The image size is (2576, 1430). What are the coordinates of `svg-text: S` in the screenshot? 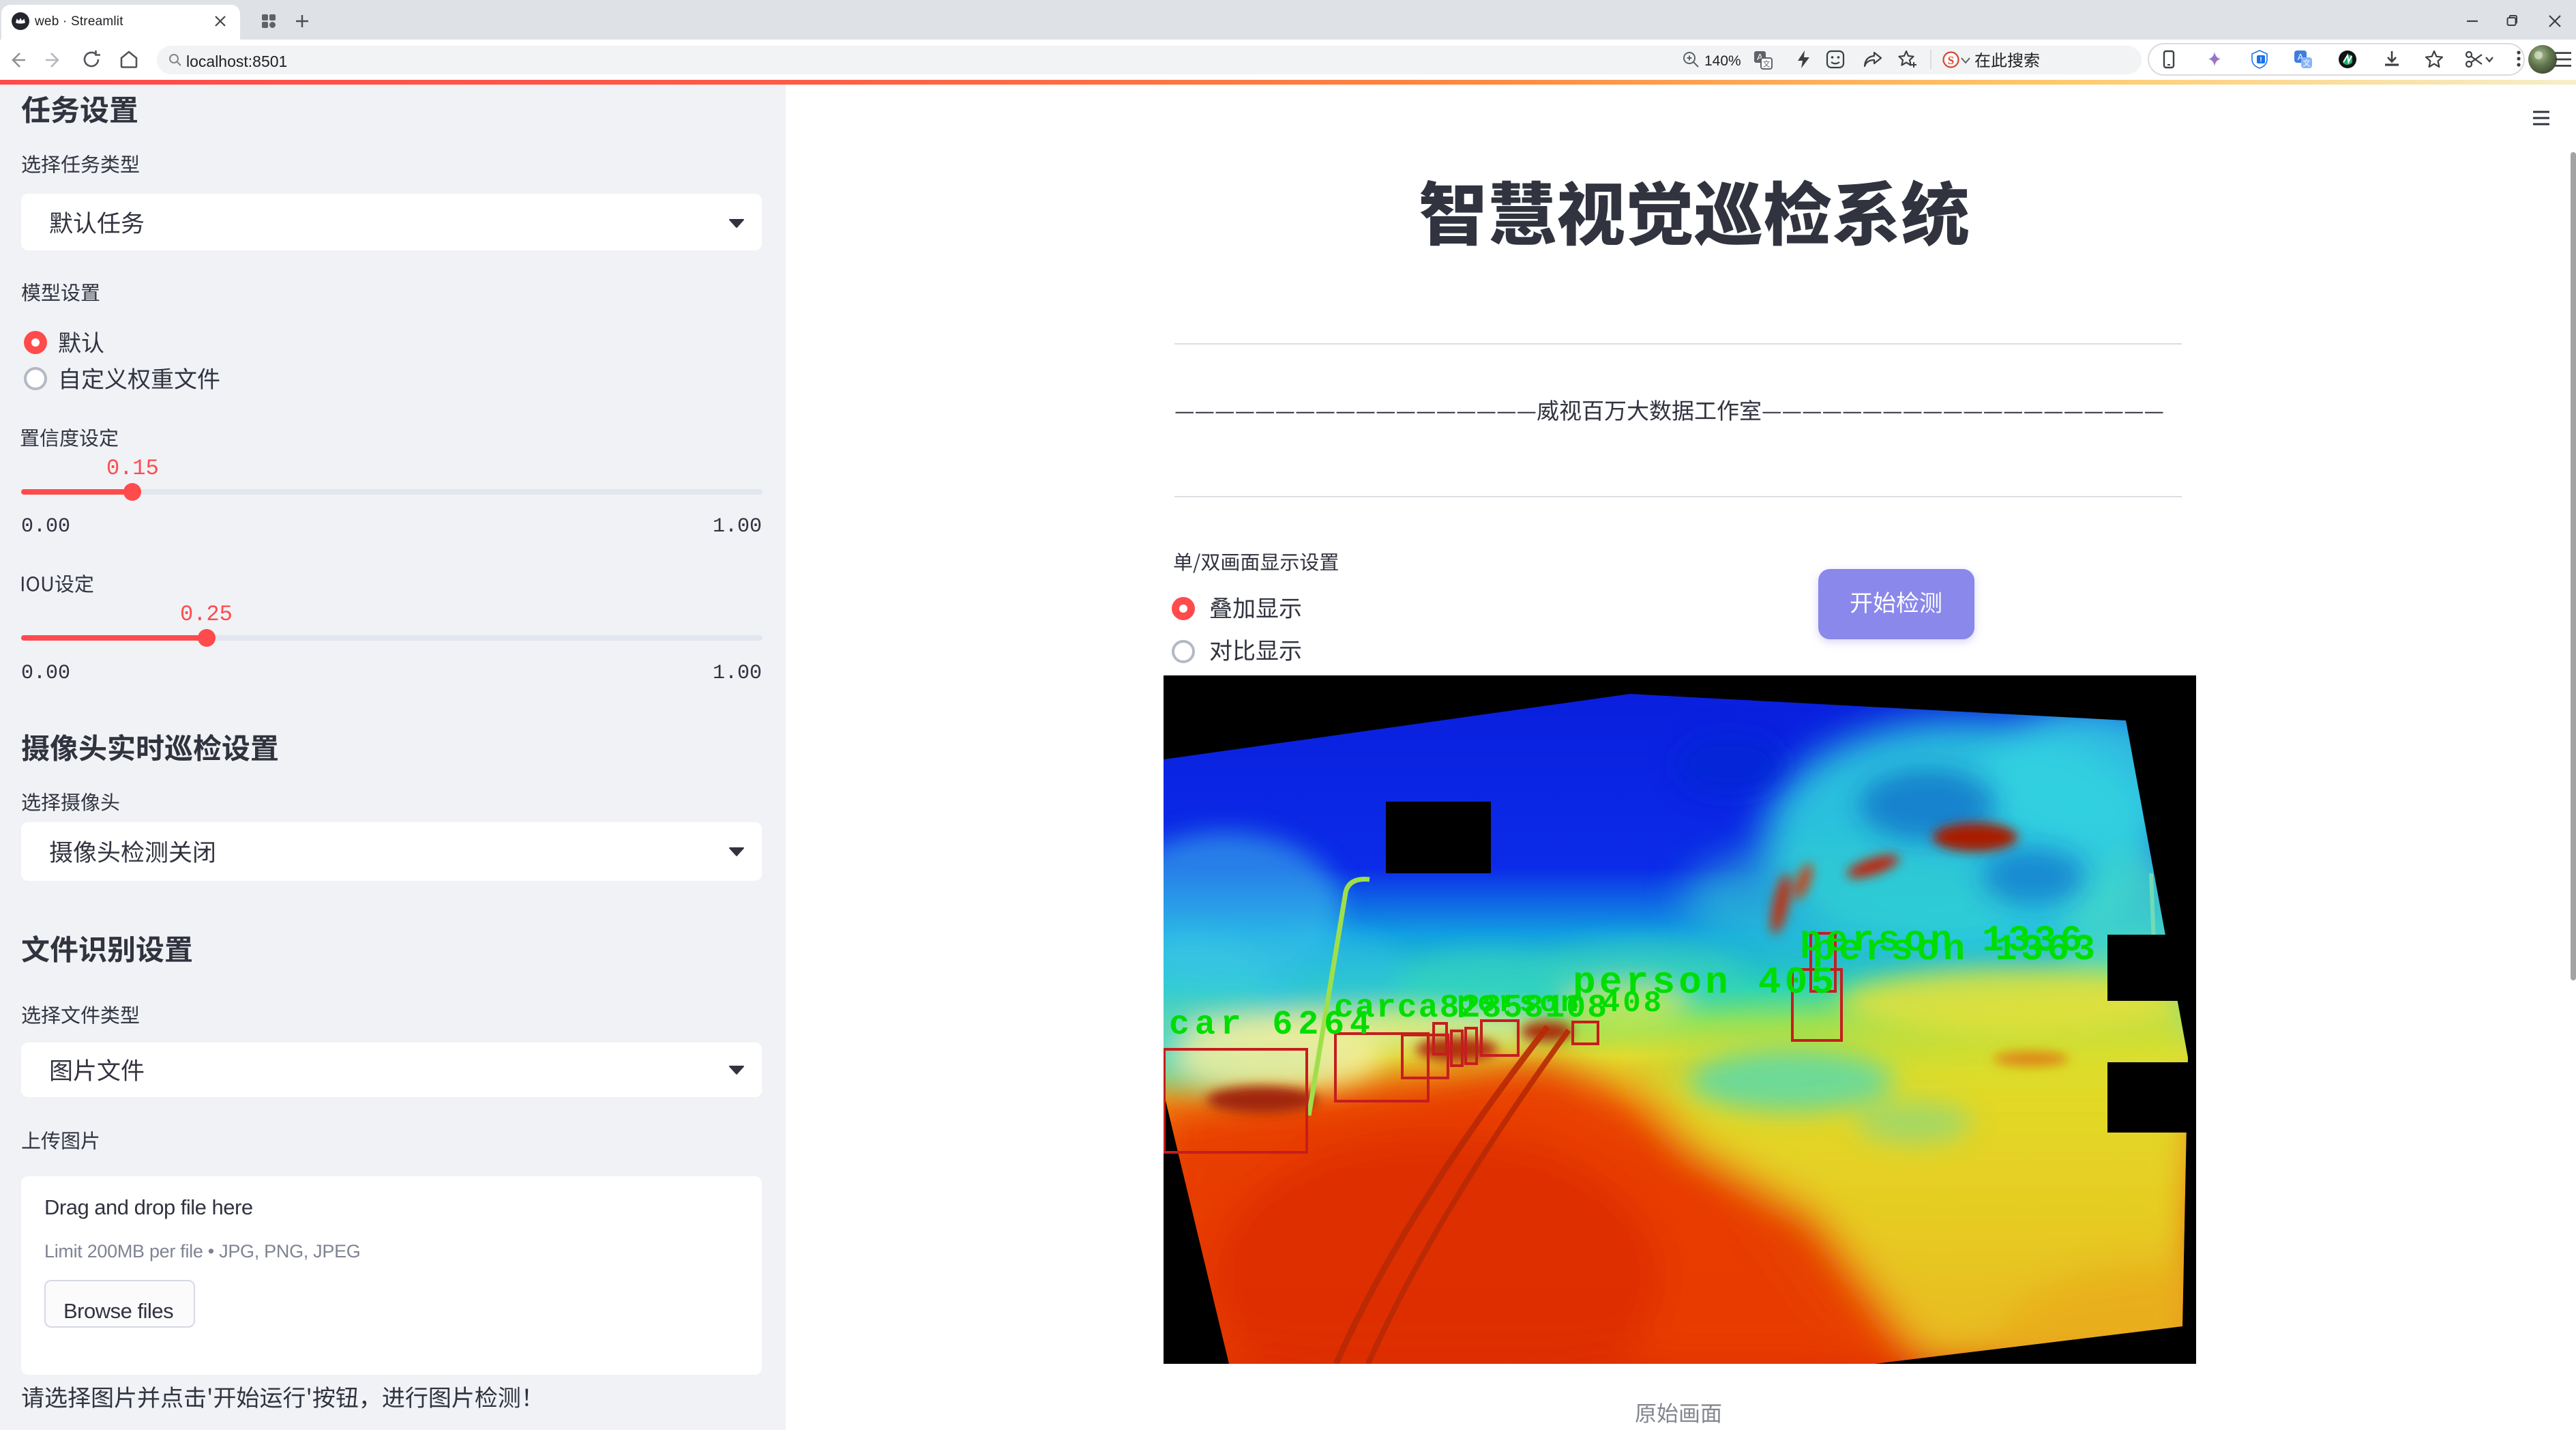 It's located at (1951, 60).